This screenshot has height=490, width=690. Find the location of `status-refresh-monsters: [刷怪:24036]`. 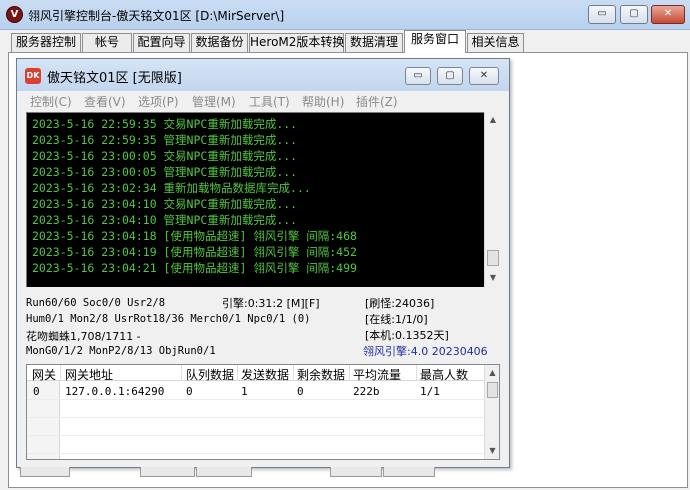

status-refresh-monsters: [刷怪:24036] is located at coordinates (400, 303).